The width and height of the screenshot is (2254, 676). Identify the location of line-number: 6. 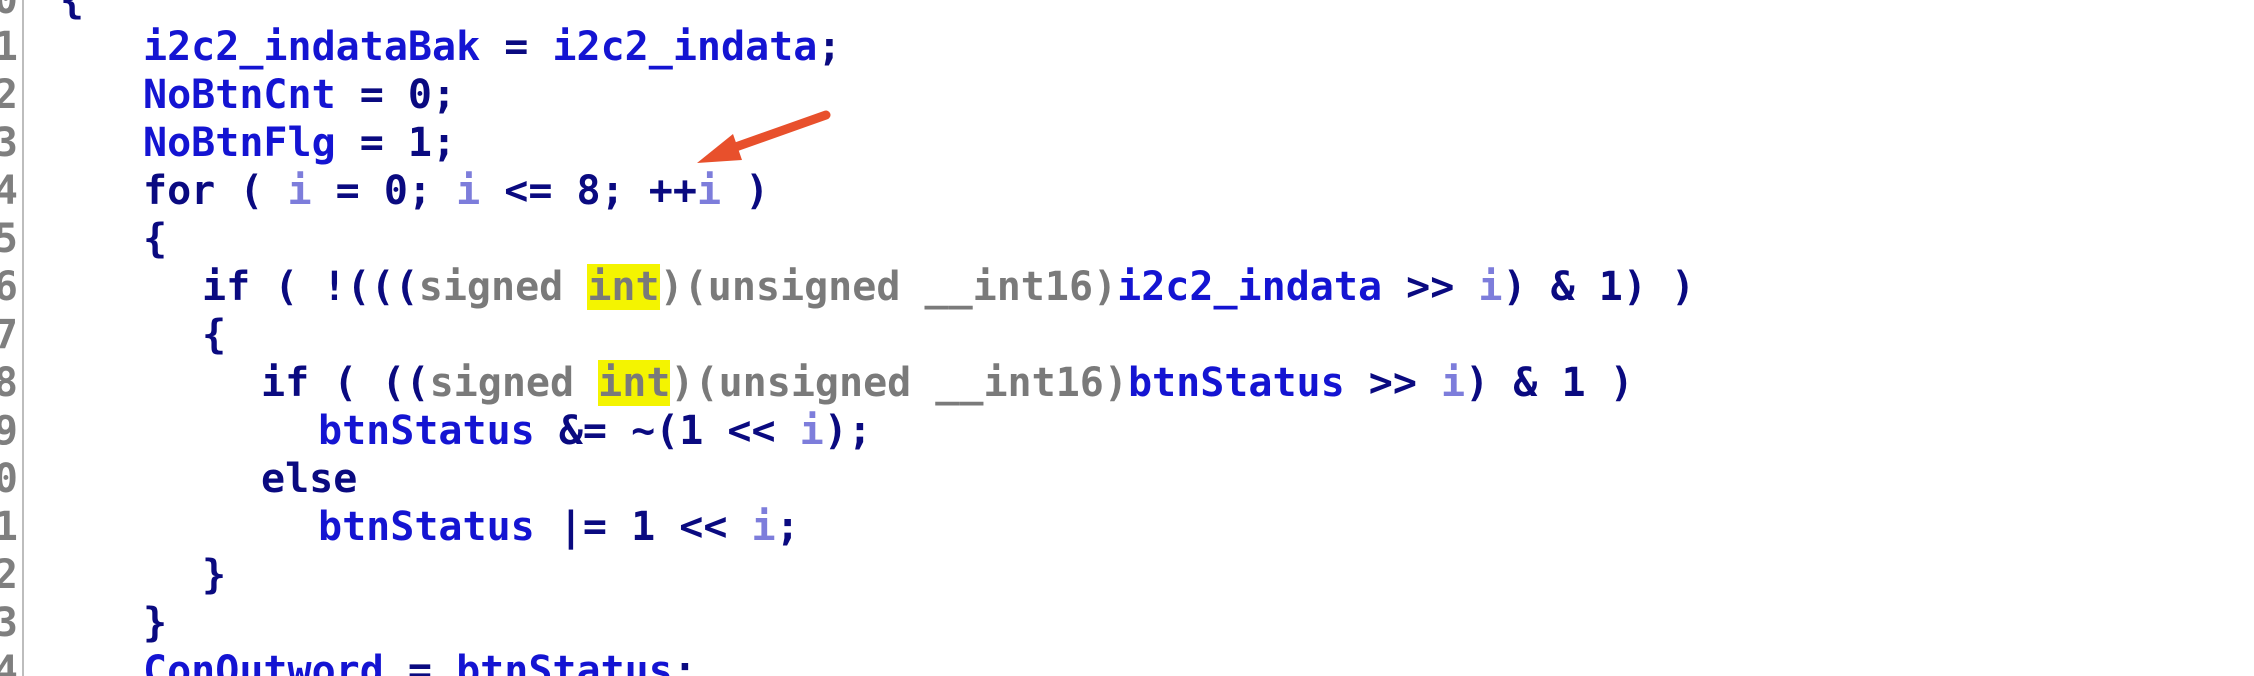
(9, 287).